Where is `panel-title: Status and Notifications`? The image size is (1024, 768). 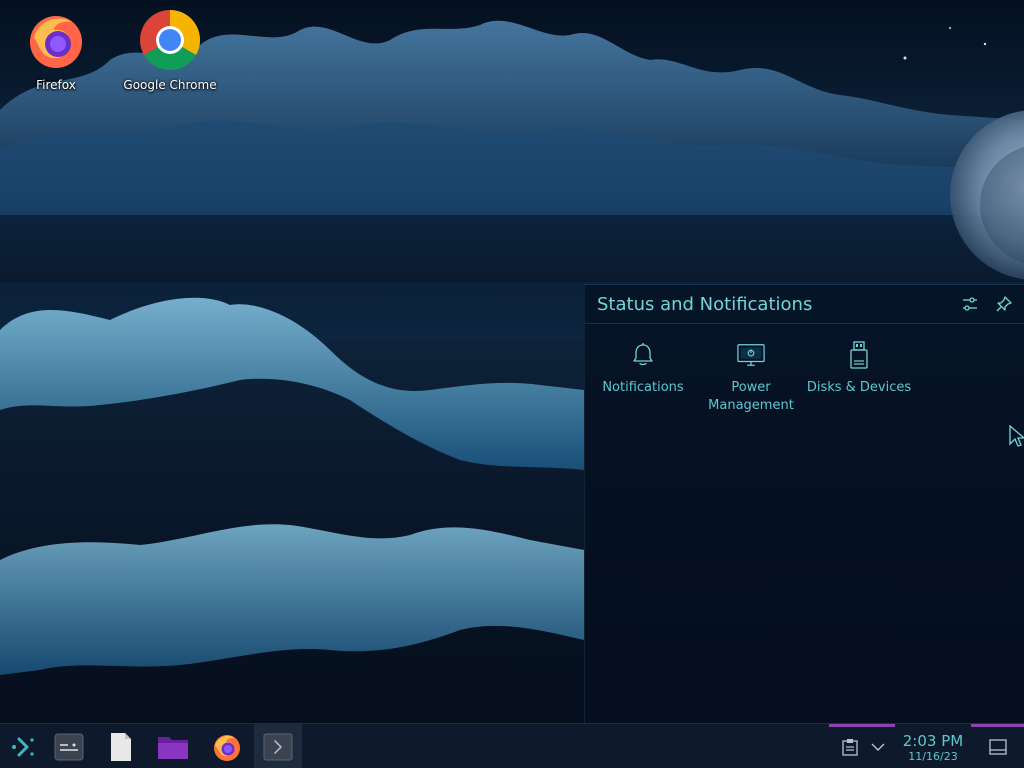 panel-title: Status and Notifications is located at coordinates (705, 304).